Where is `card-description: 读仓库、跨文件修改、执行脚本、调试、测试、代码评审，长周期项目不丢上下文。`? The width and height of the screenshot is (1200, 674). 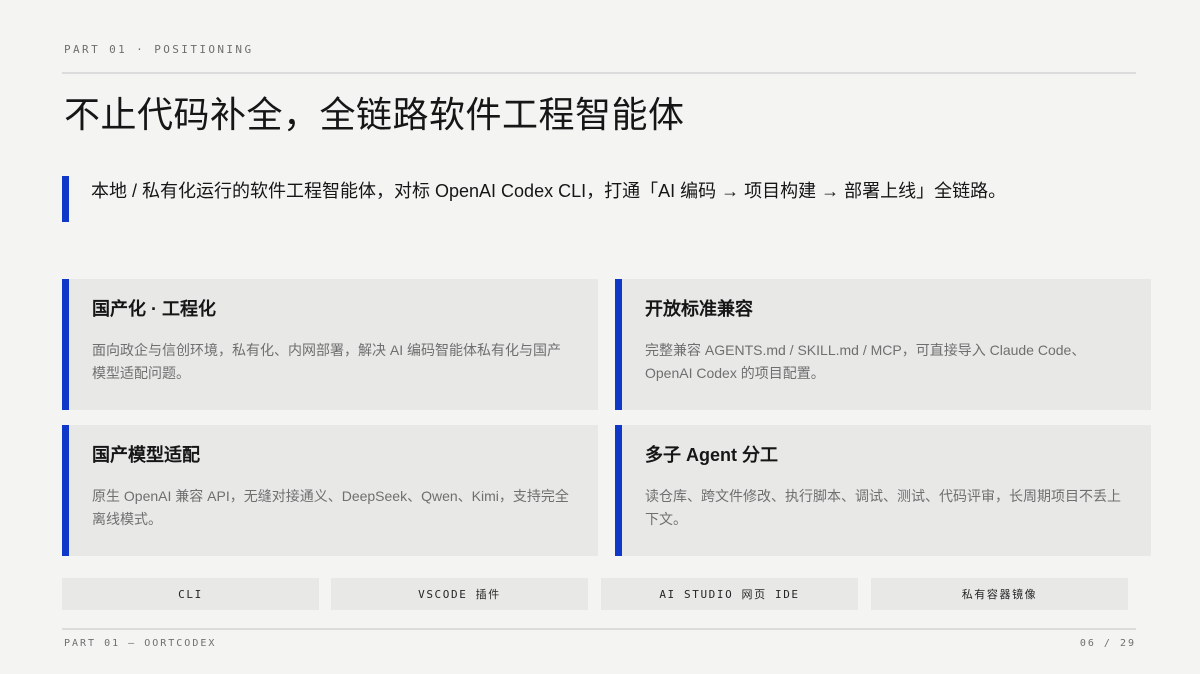
card-description: 读仓库、跨文件修改、执行脚本、调试、测试、代码评审，长周期项目不丢上下文。 is located at coordinates (883, 507).